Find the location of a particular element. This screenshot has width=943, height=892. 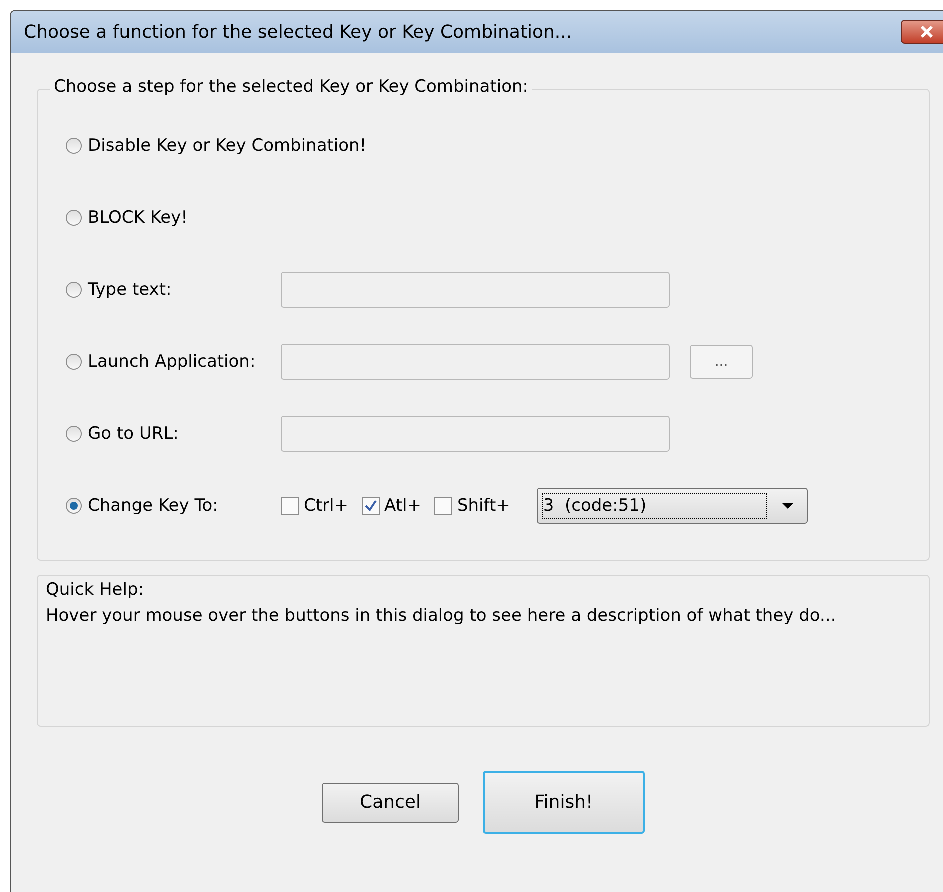

option-label: Launch Application: is located at coordinates (184, 362).